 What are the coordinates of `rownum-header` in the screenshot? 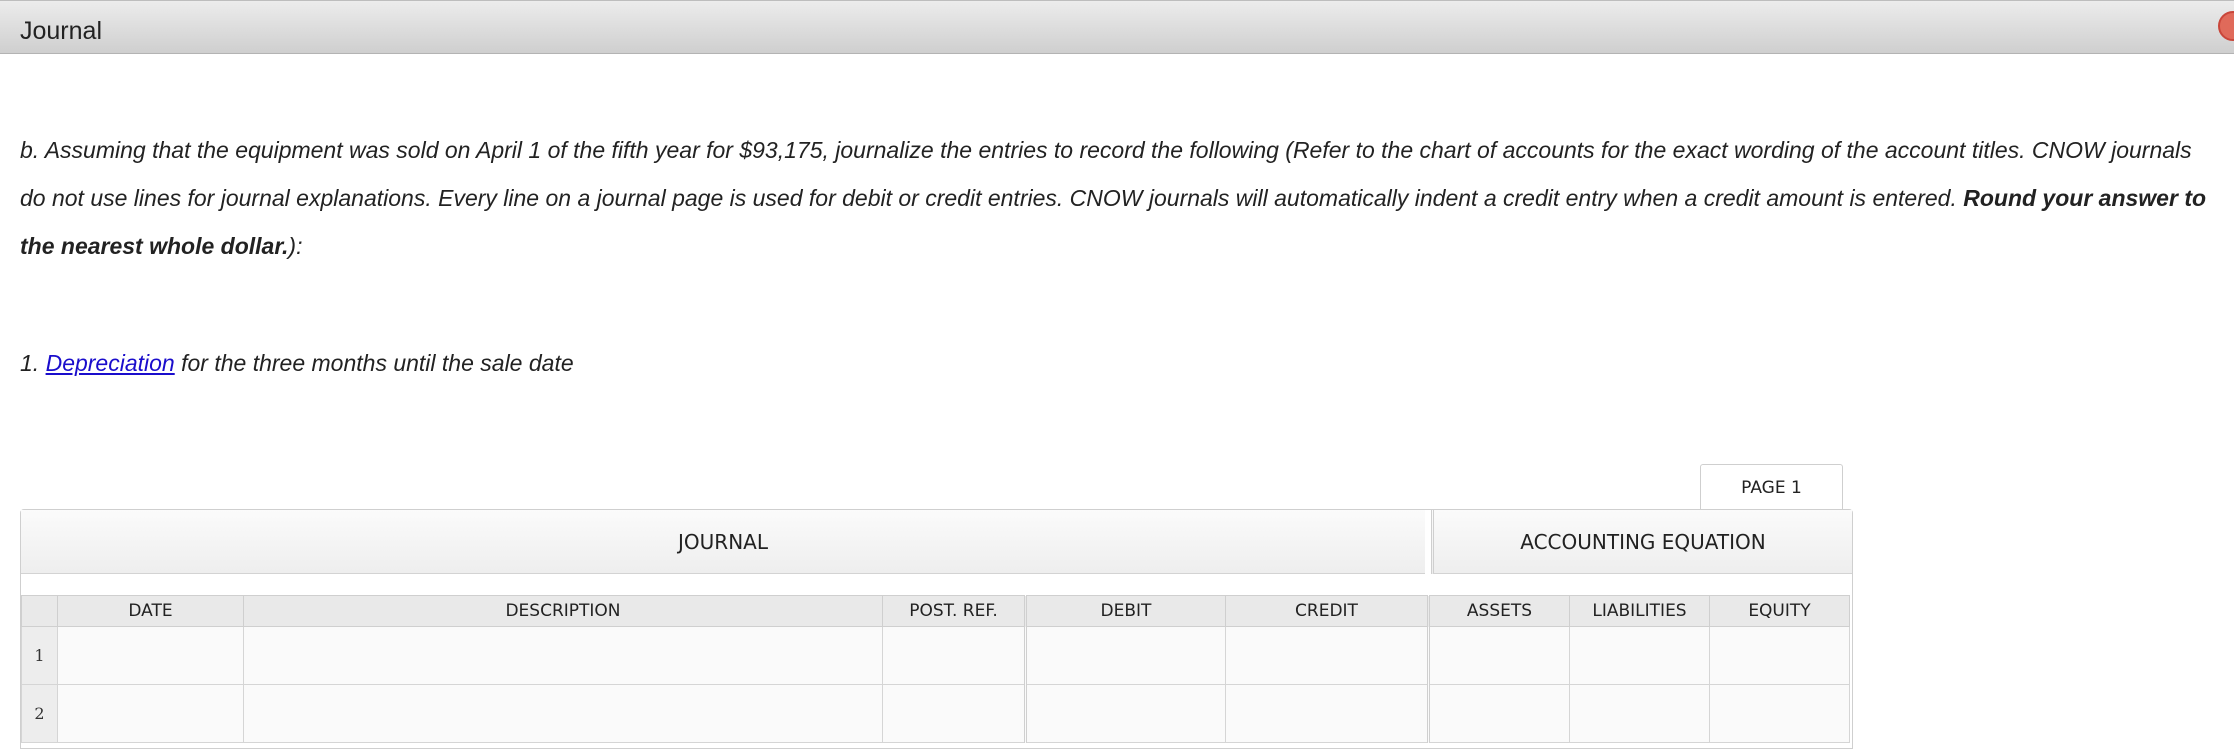 It's located at (39, 611).